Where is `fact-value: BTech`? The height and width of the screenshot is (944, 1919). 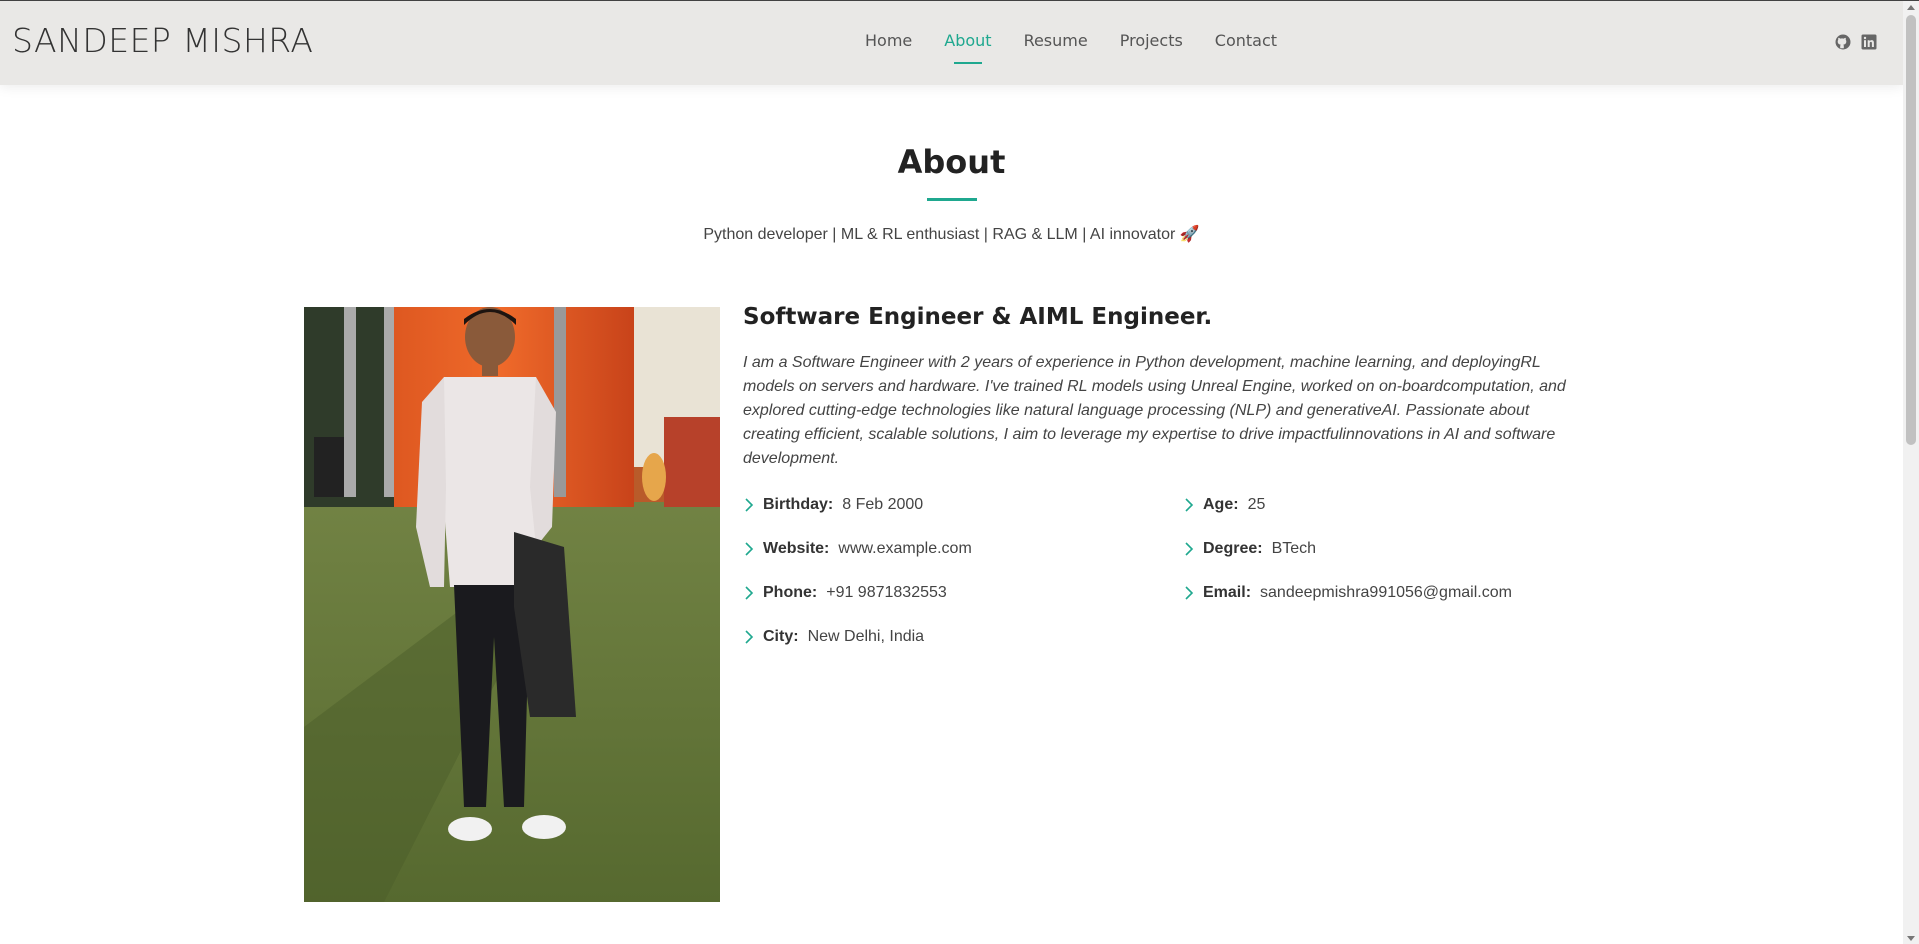 fact-value: BTech is located at coordinates (1294, 548).